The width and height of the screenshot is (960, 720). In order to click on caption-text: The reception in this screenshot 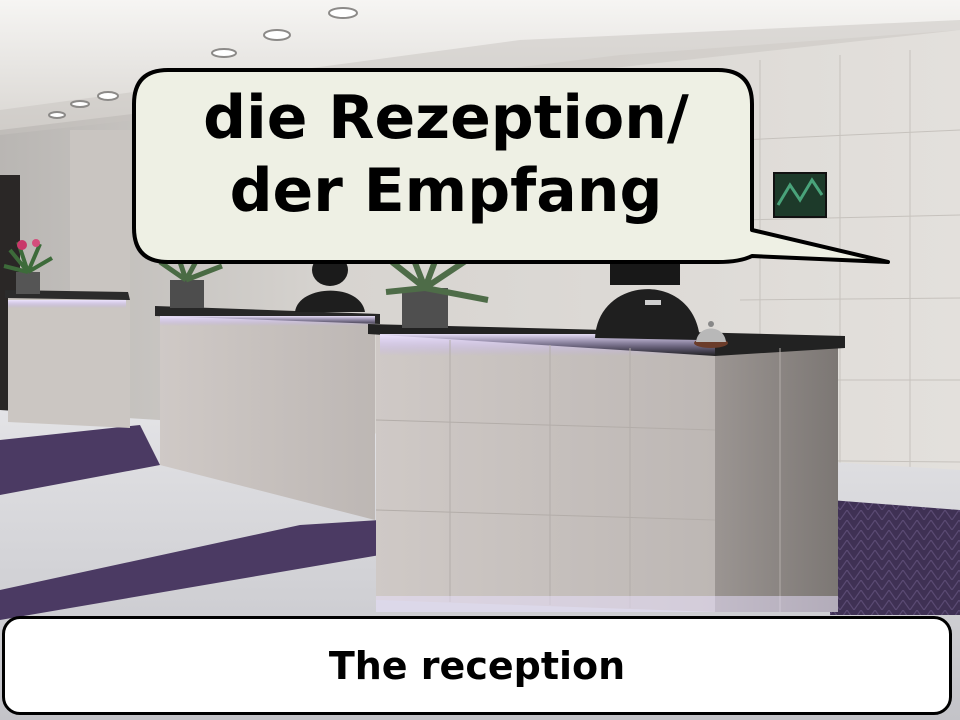, I will do `click(477, 665)`.